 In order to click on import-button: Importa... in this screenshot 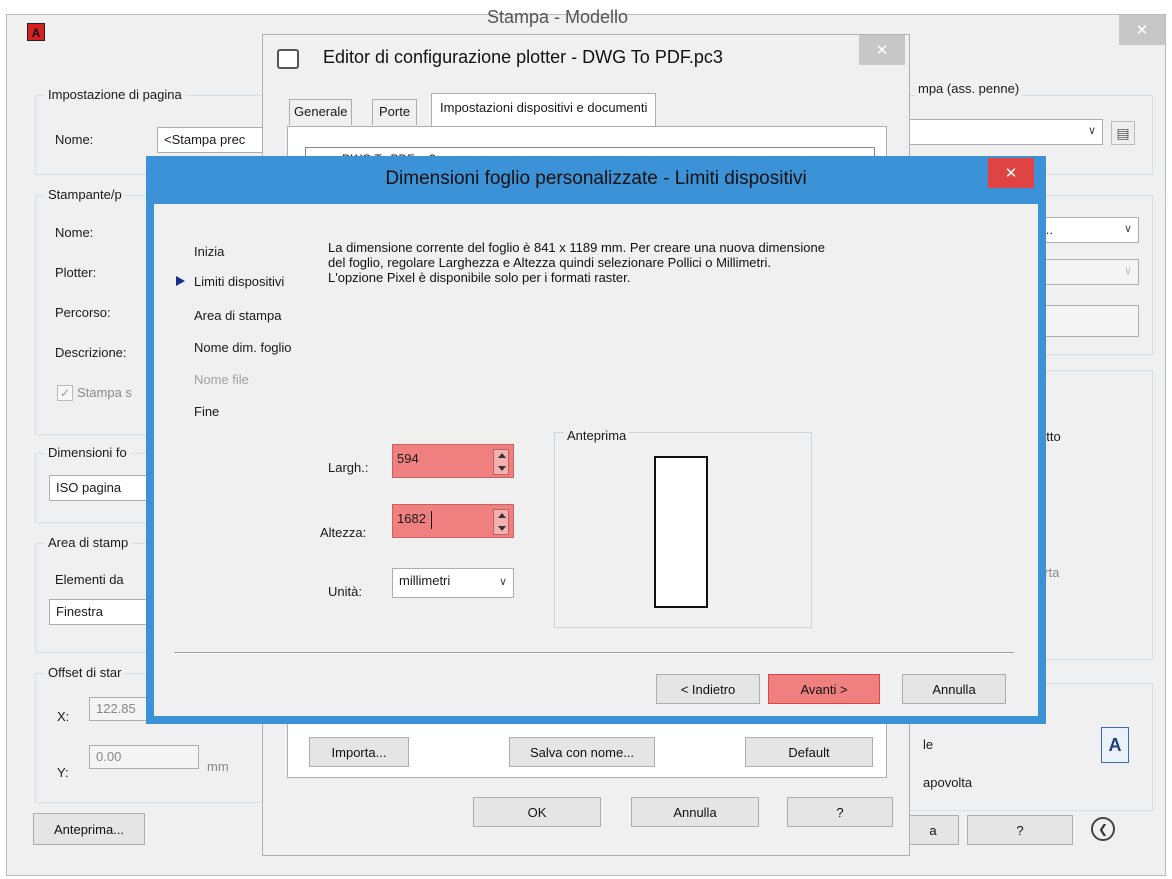, I will do `click(359, 752)`.